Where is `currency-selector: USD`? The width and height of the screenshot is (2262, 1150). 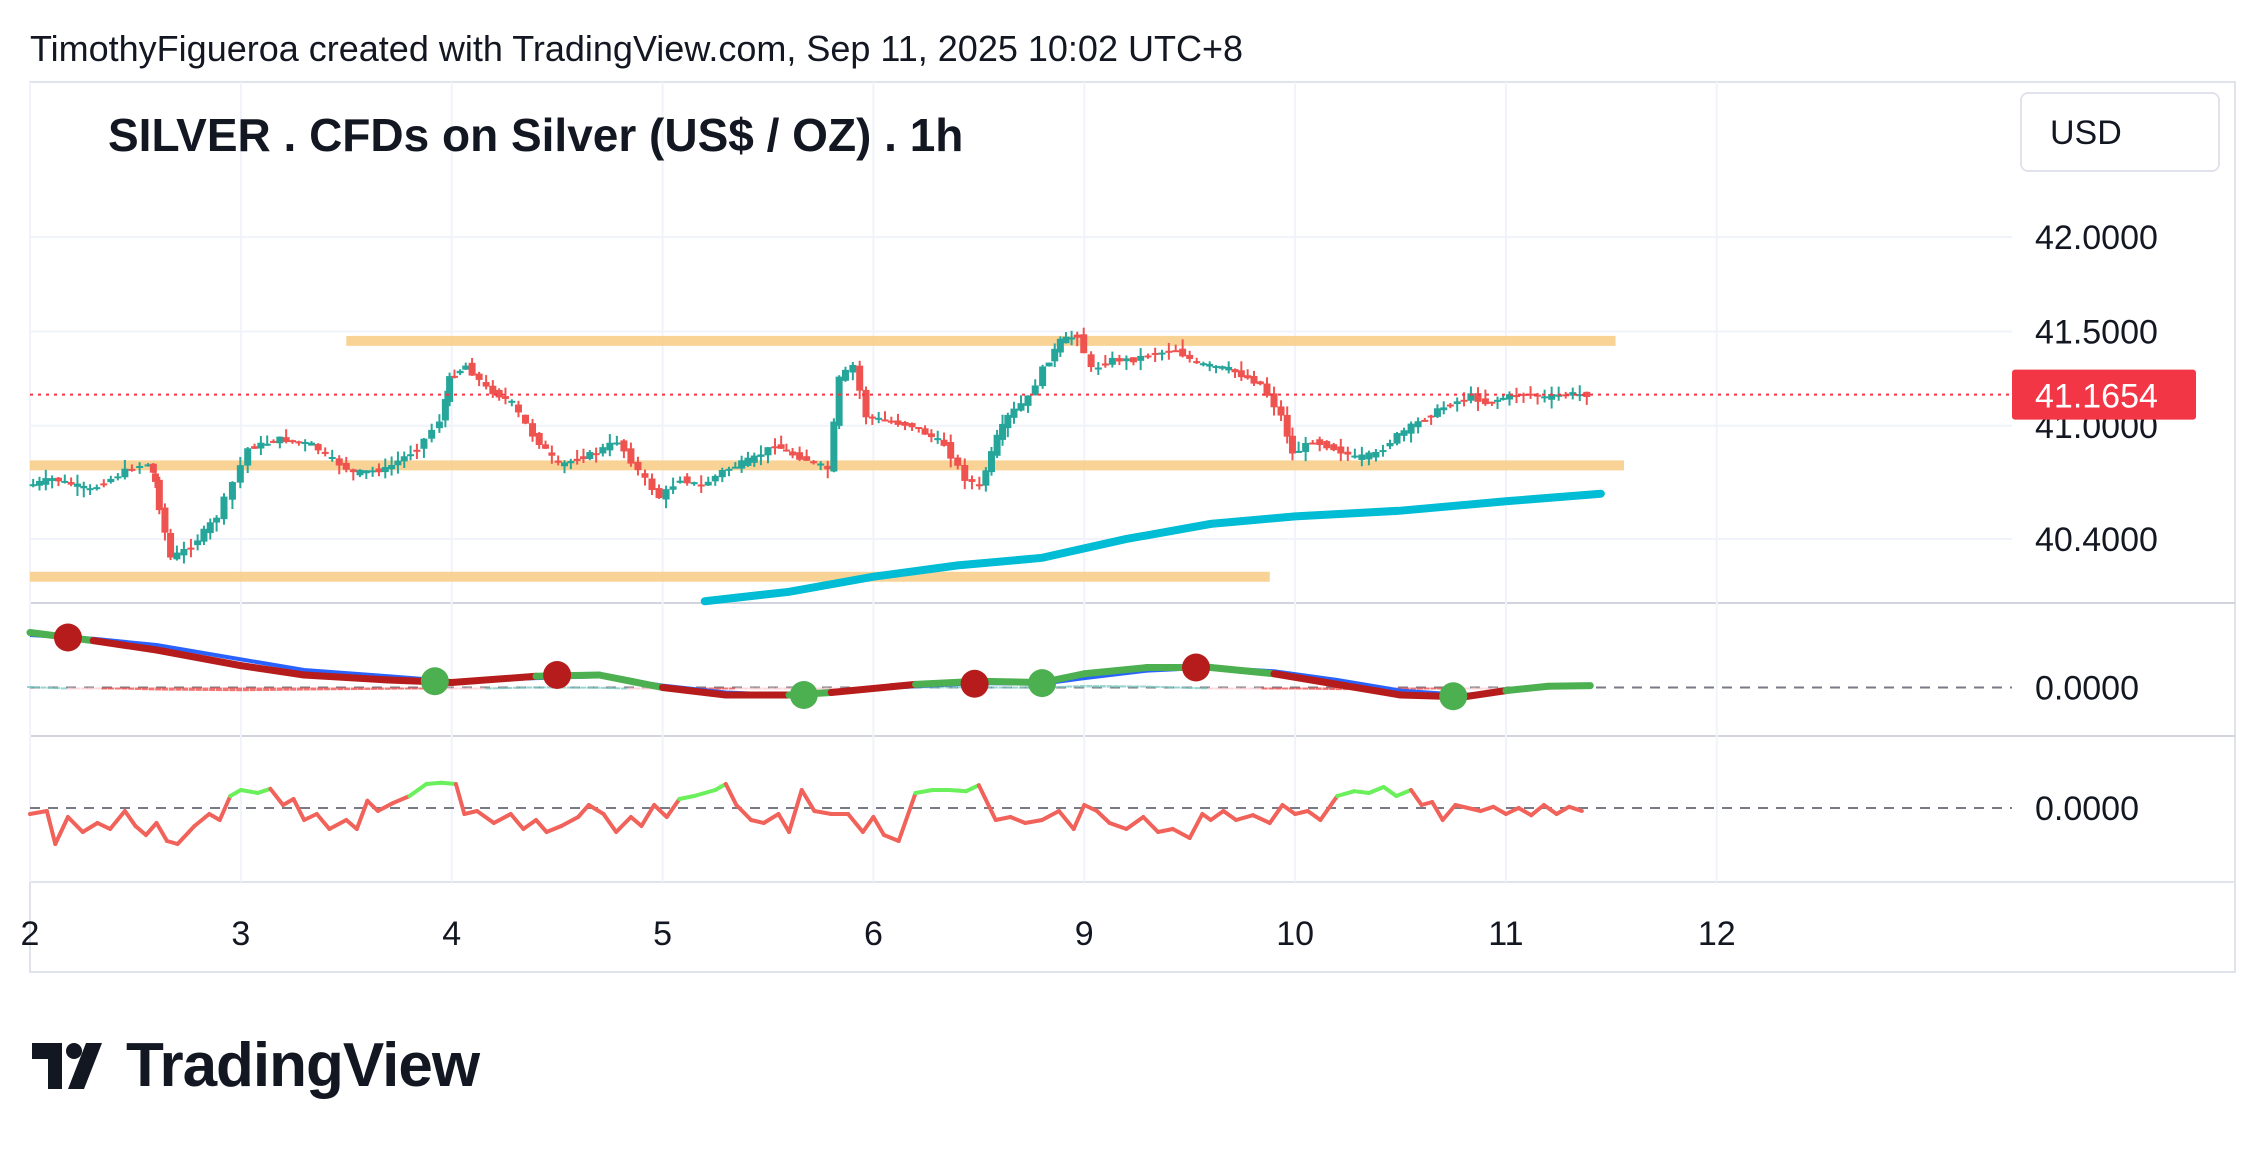 currency-selector: USD is located at coordinates (2120, 132).